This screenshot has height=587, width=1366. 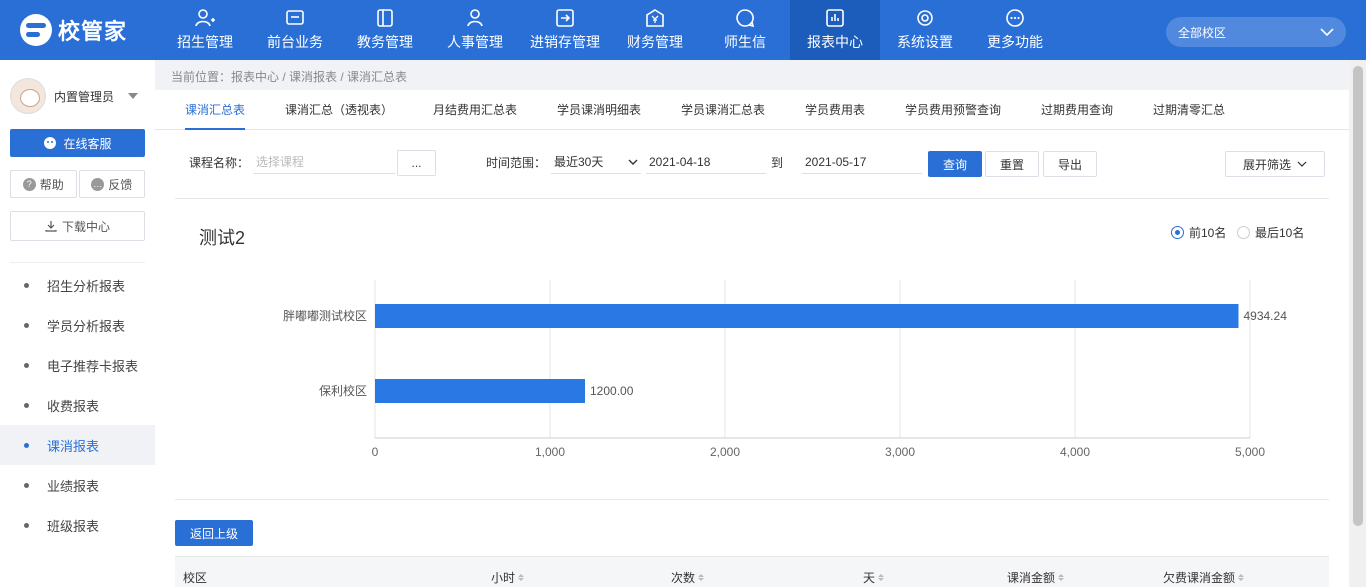 What do you see at coordinates (195, 577) in the screenshot?
I see `column-header: 校区` at bounding box center [195, 577].